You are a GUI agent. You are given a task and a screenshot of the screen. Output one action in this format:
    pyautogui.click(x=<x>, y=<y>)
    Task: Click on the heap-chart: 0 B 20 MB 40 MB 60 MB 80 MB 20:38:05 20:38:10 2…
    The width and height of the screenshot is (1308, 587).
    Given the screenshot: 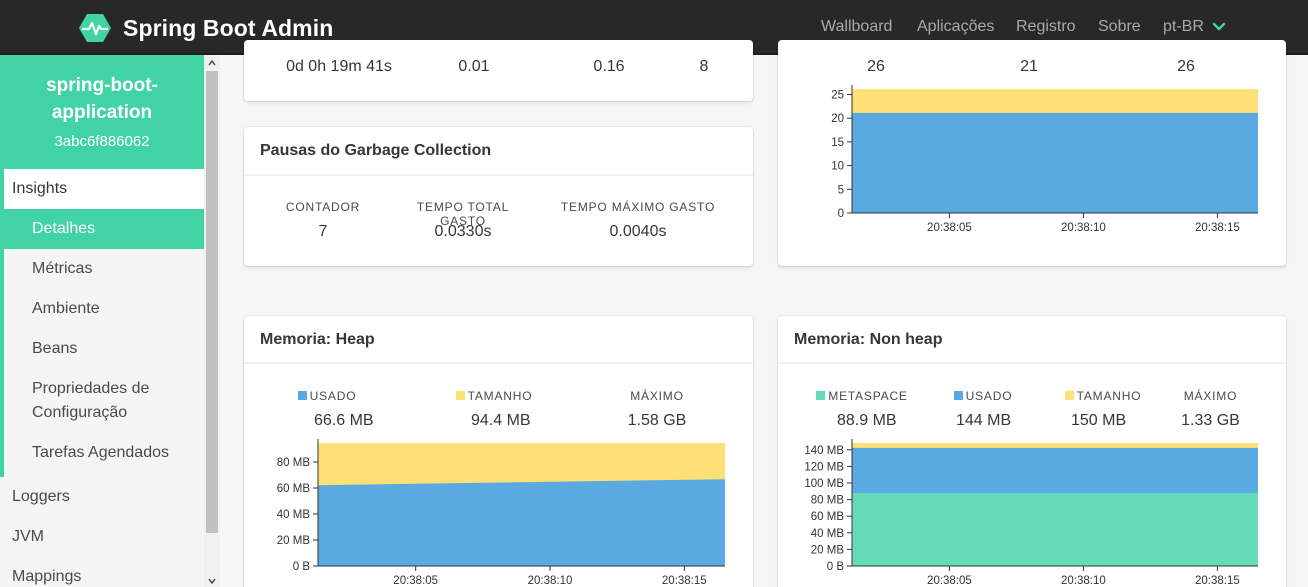 What is the action you would take?
    pyautogui.click(x=501, y=513)
    